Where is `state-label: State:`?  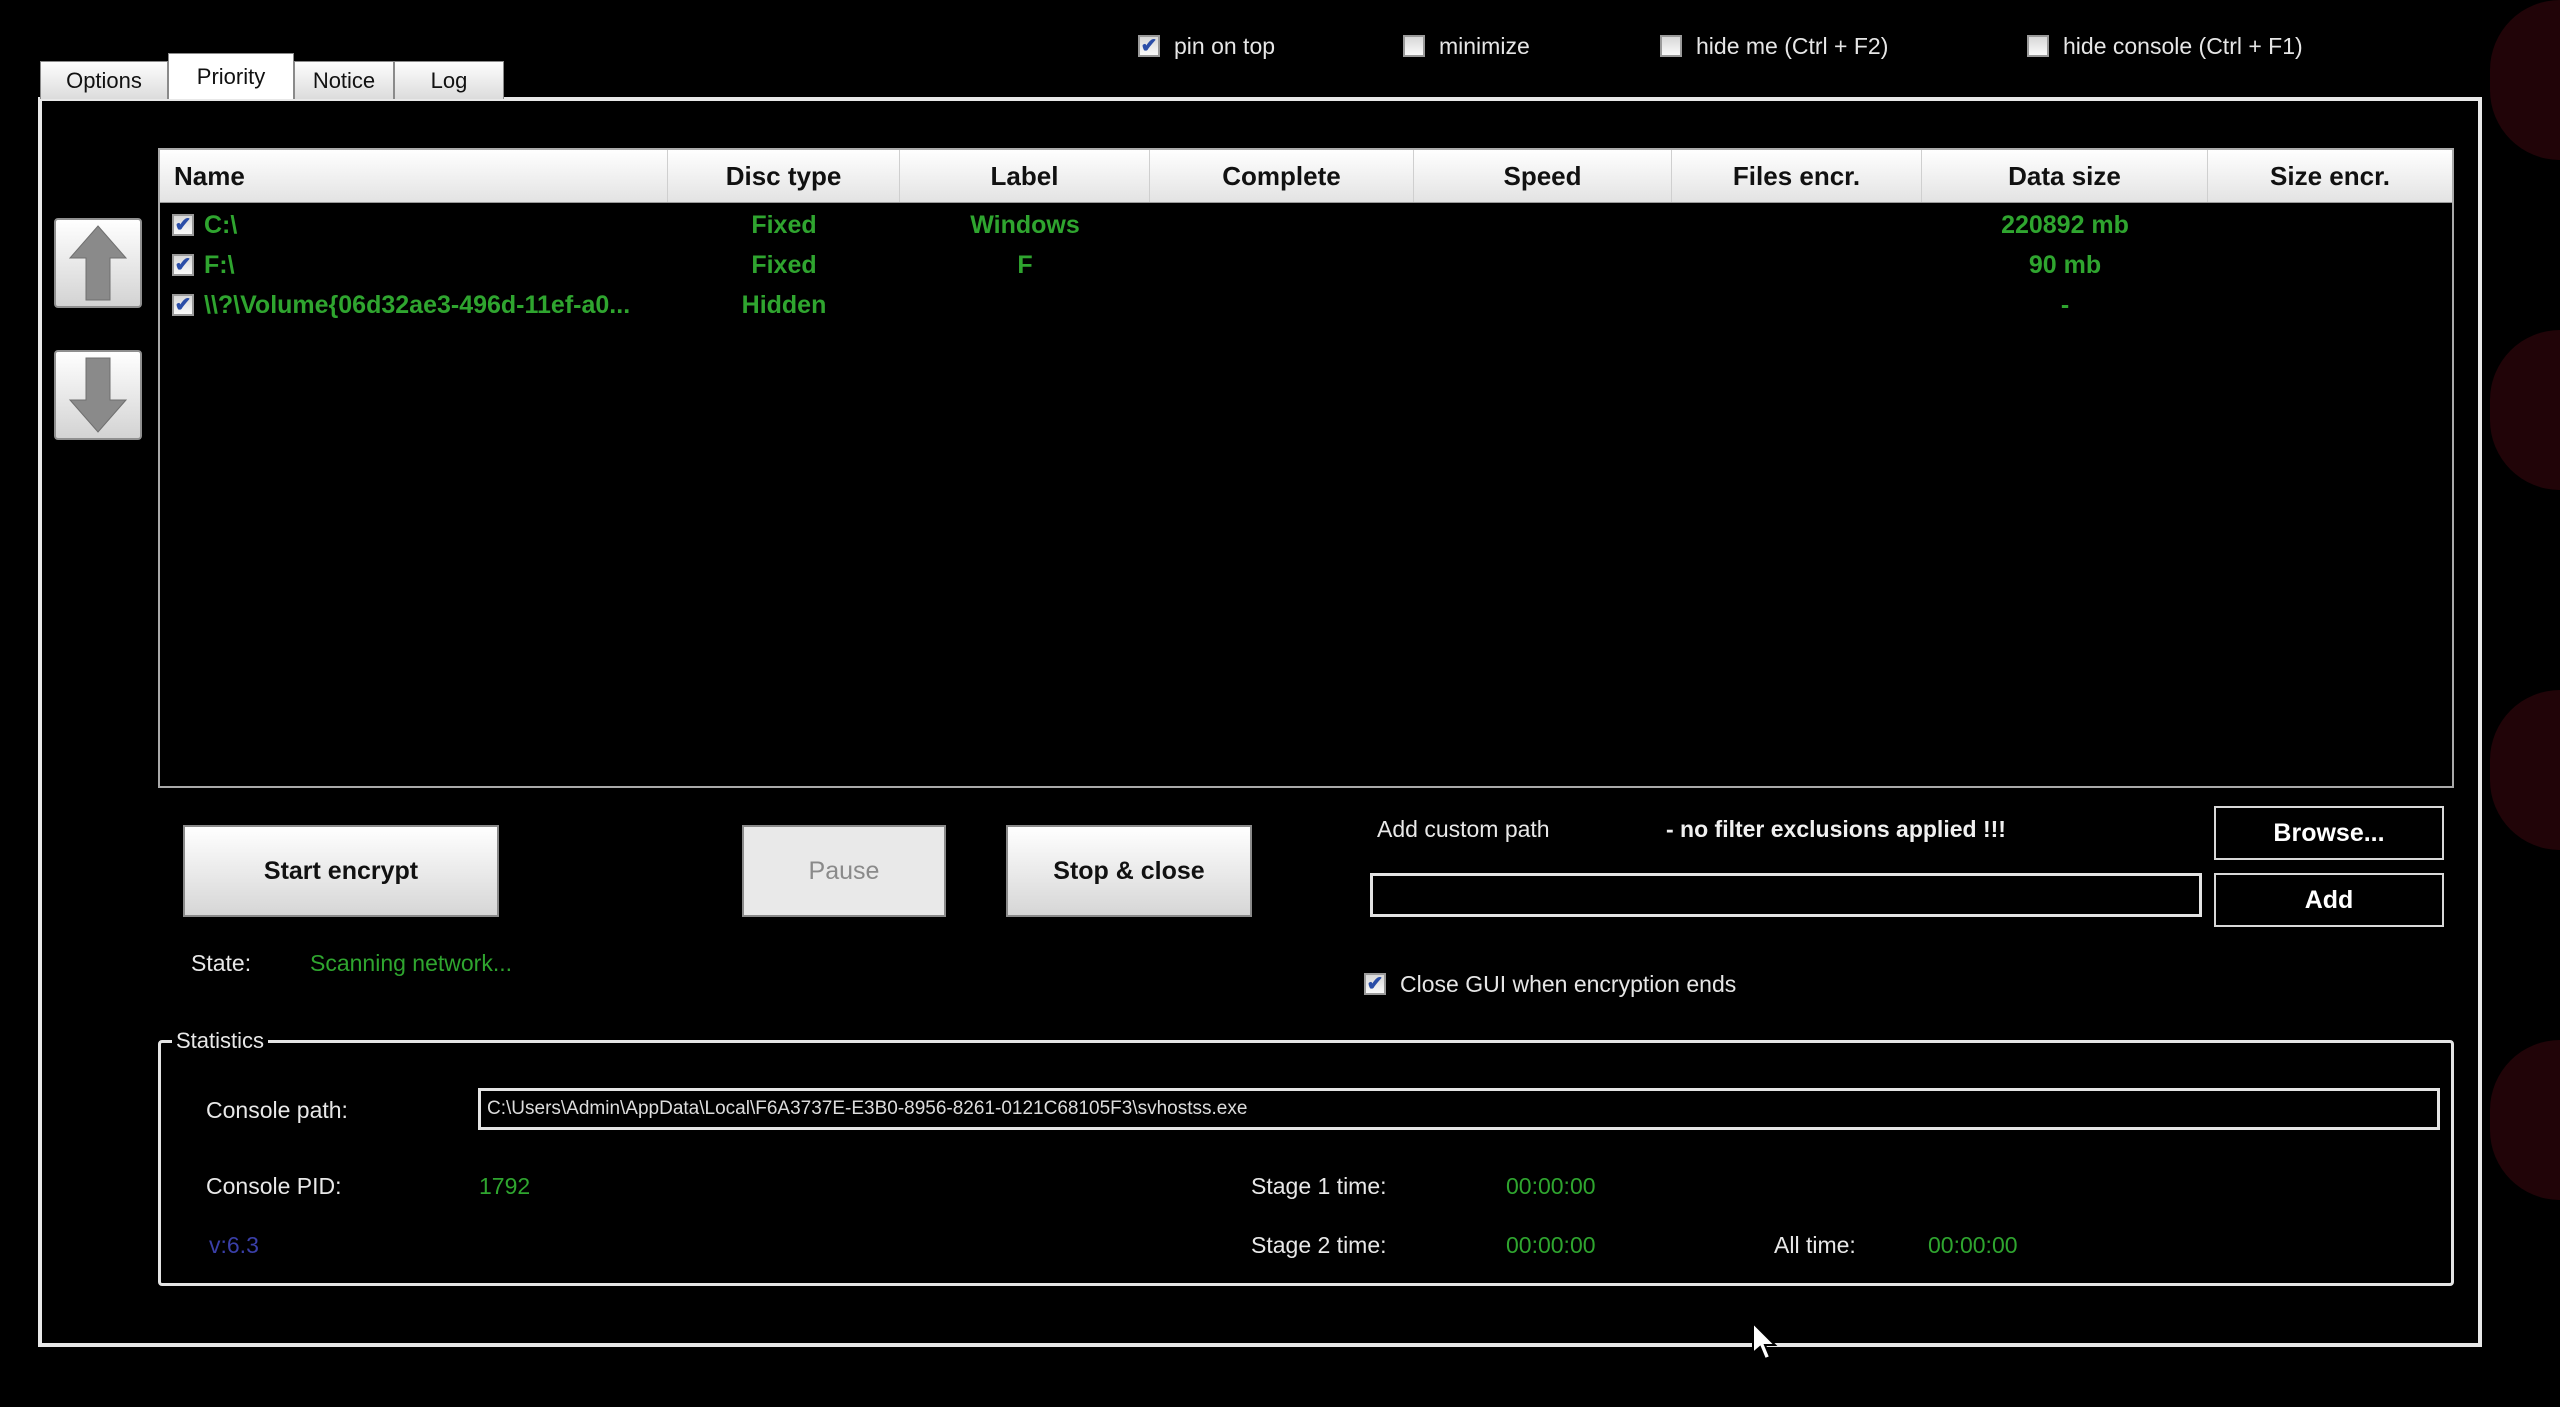 state-label: State: is located at coordinates (221, 963).